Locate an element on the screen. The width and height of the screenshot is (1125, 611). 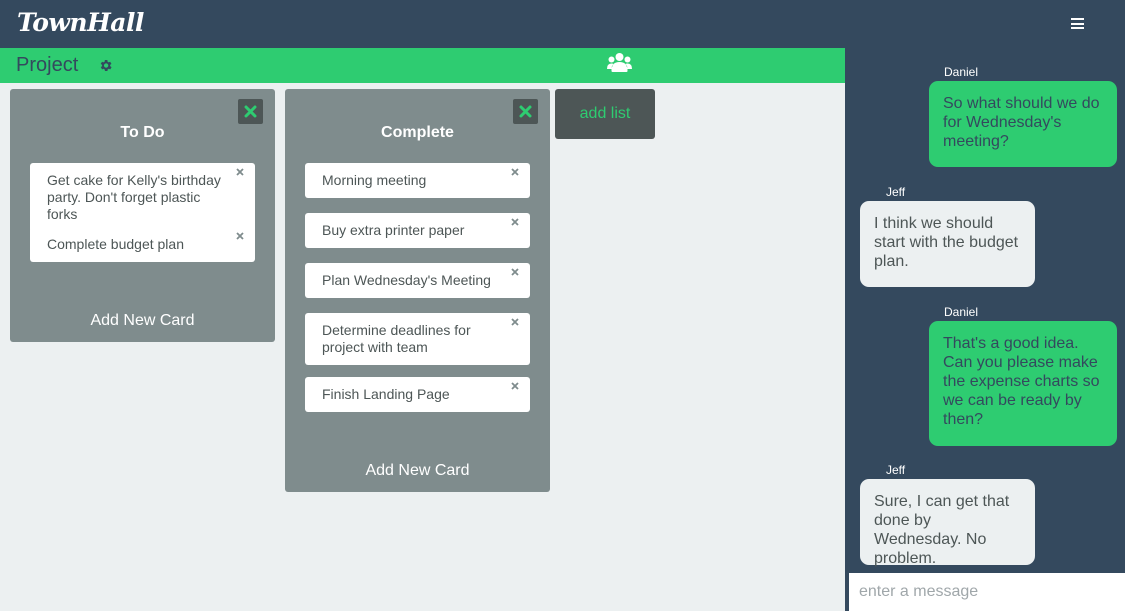
card-text: Complete budget plan is located at coordinates (115, 244).